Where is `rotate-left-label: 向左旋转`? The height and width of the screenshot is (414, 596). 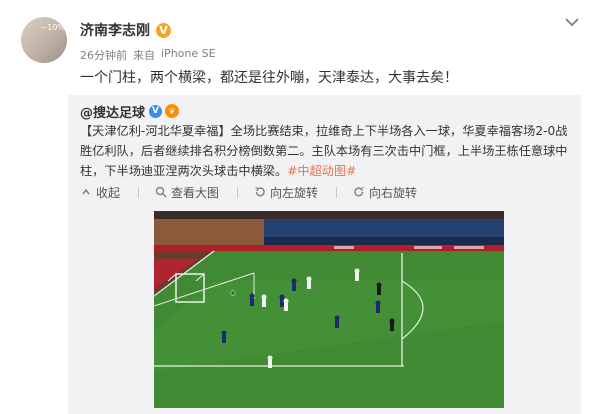
rotate-left-label: 向左旋转 is located at coordinates (294, 192).